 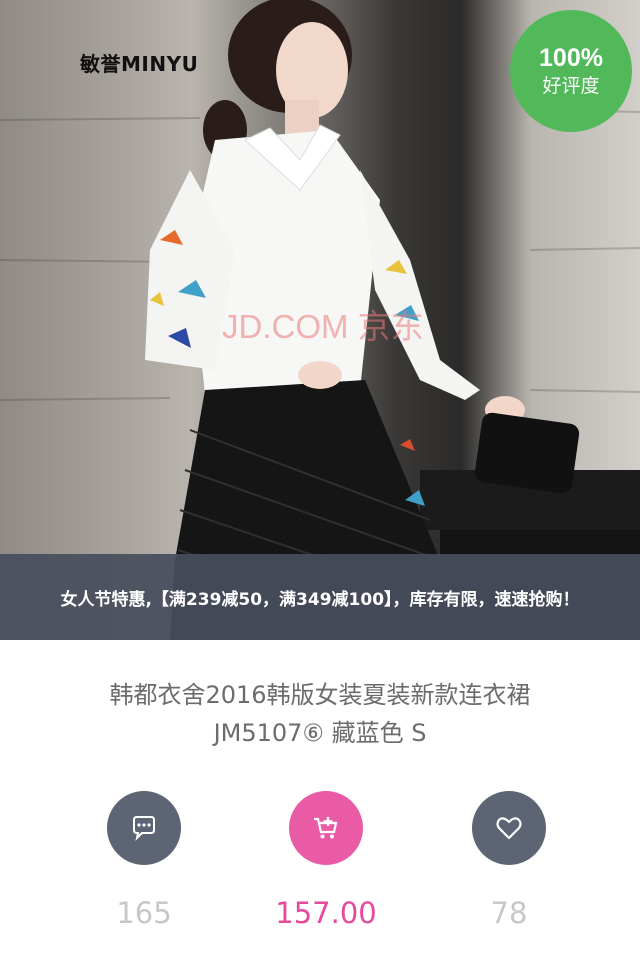 I want to click on product-title-line2: JM5107⑥ 藏蓝色 S, so click(x=320, y=733).